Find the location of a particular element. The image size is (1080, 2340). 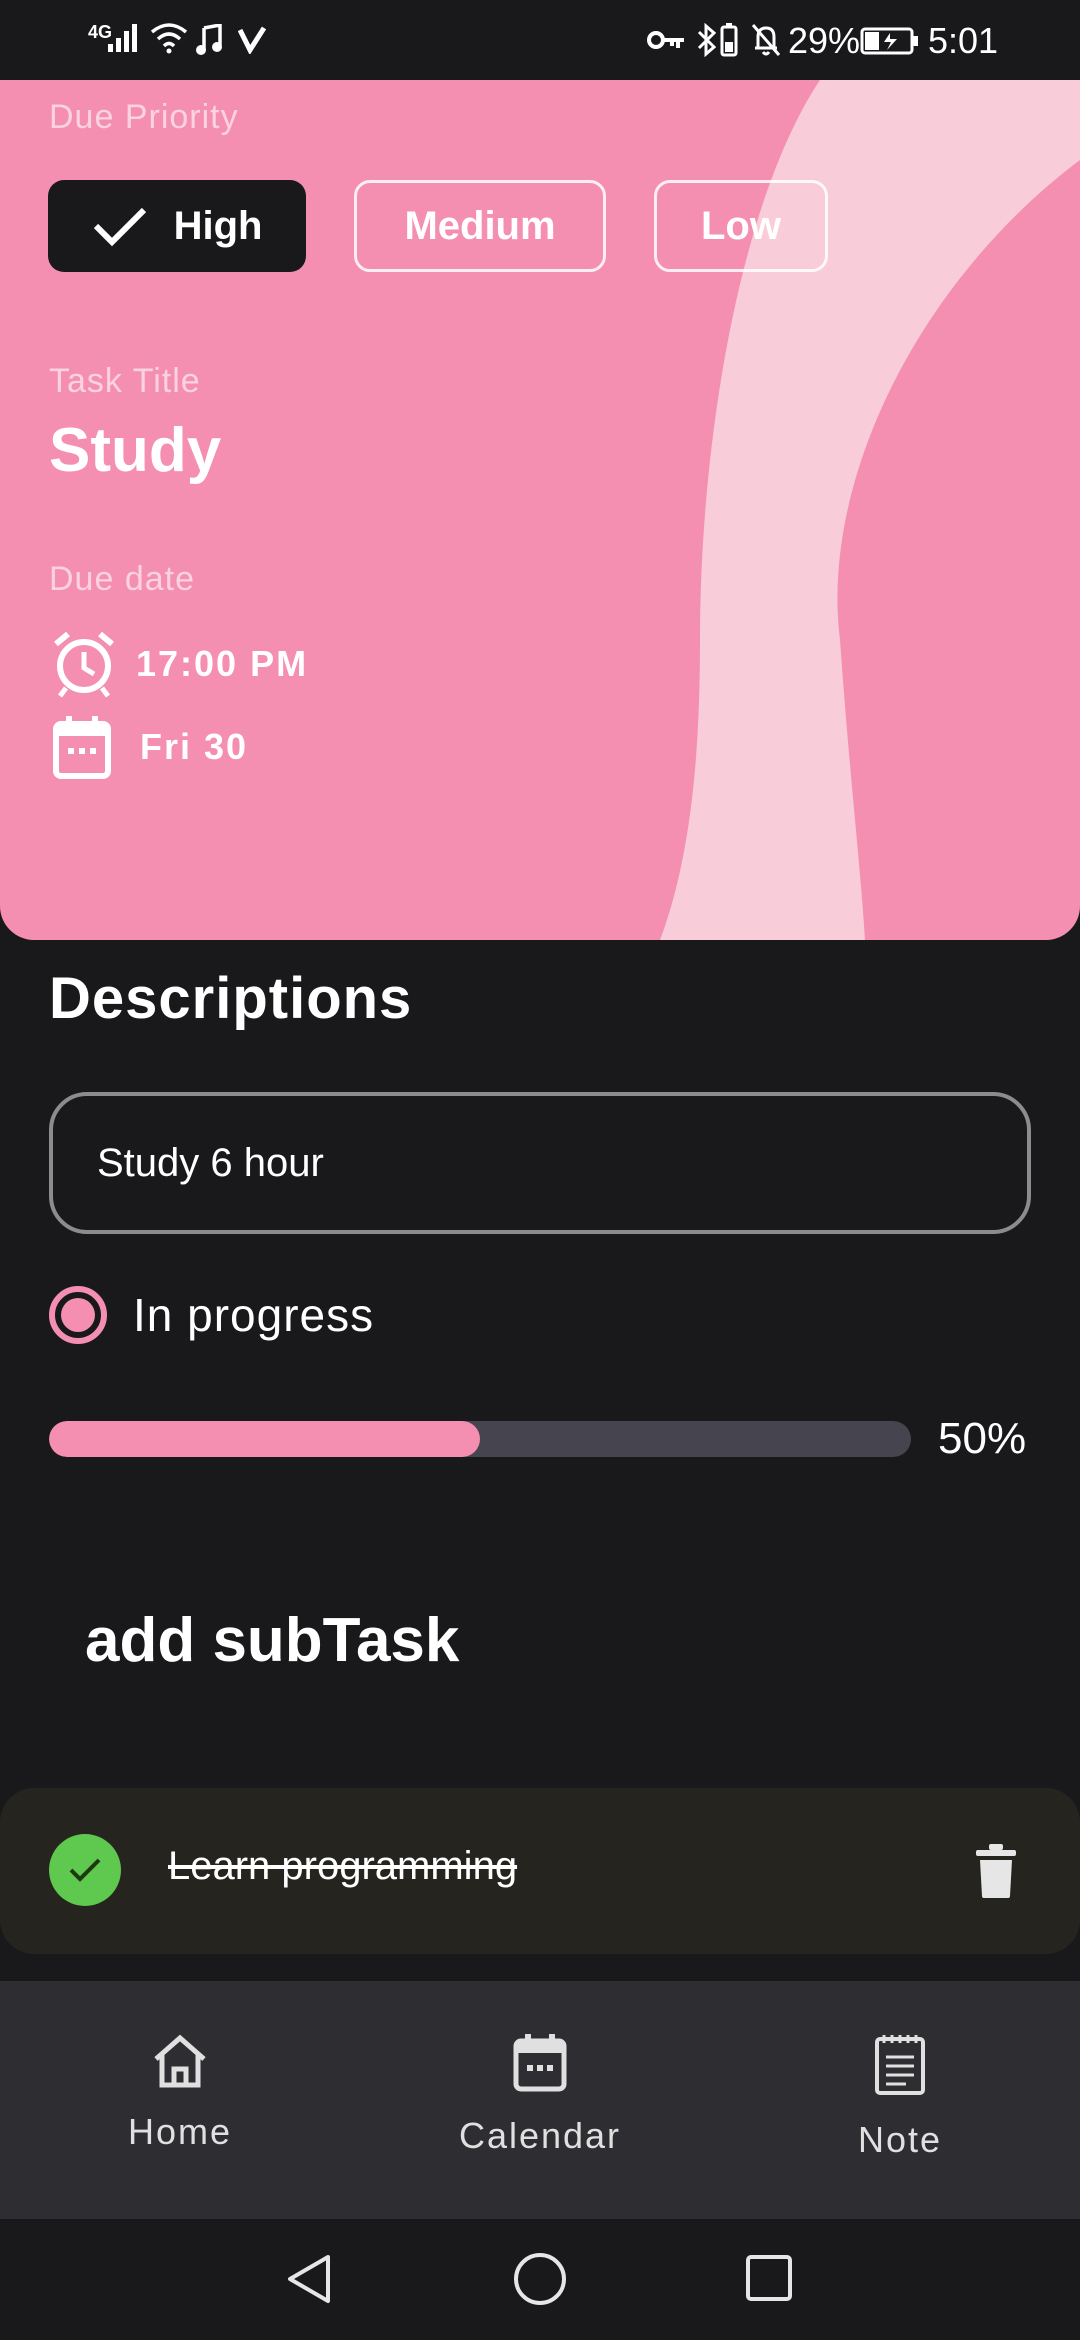

nav-item-calendar: Calendar is located at coordinates (540, 2100).